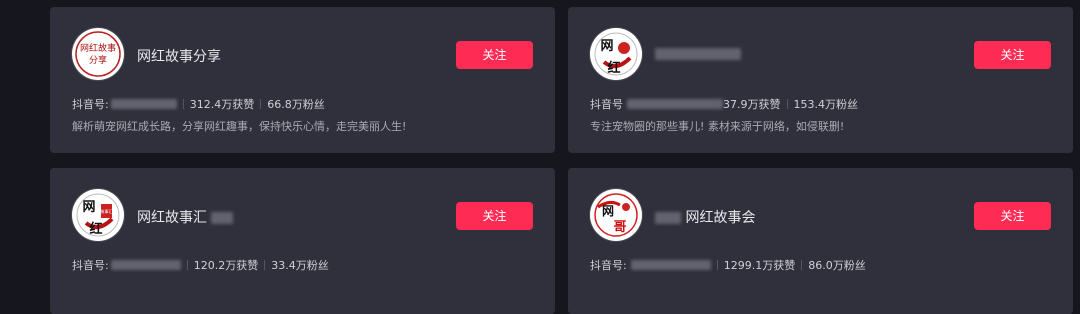 This screenshot has height=314, width=1080. I want to click on fans-count: 153.4万粉丝, so click(826, 104).